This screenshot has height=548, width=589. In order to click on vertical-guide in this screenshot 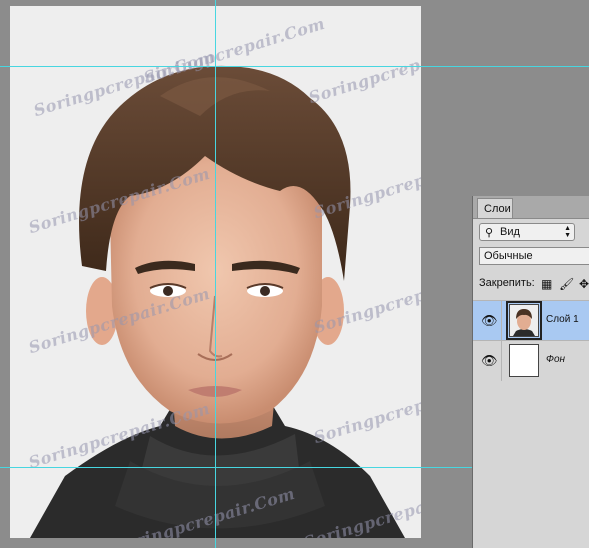, I will do `click(215, 274)`.